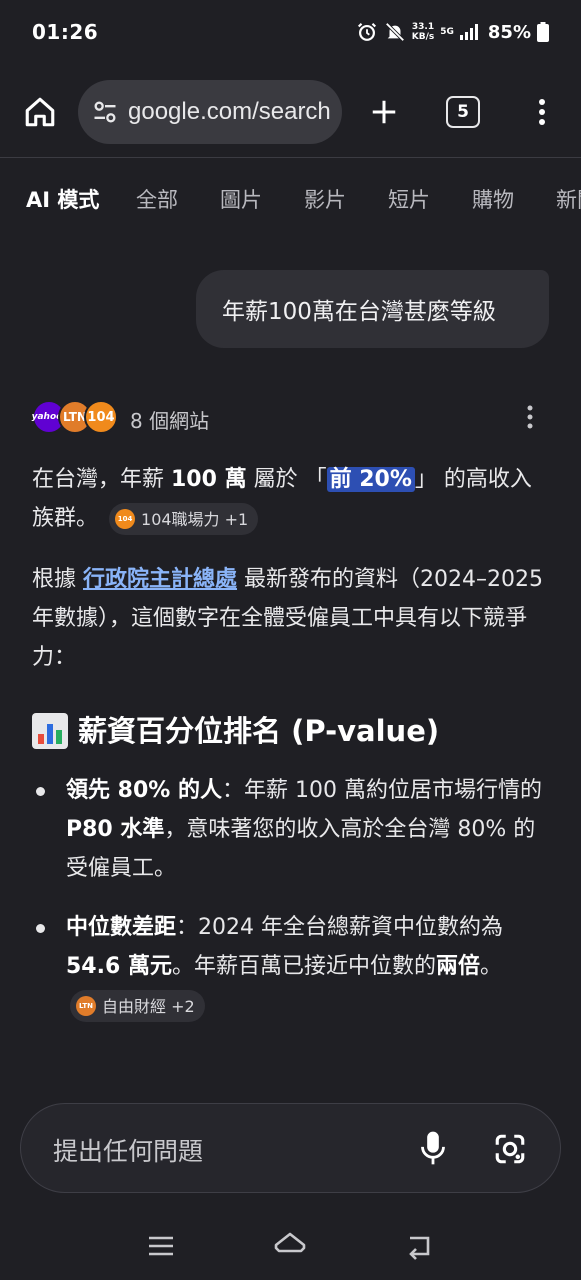 The height and width of the screenshot is (1280, 581). What do you see at coordinates (510, 1149) in the screenshot?
I see `lens-icon` at bounding box center [510, 1149].